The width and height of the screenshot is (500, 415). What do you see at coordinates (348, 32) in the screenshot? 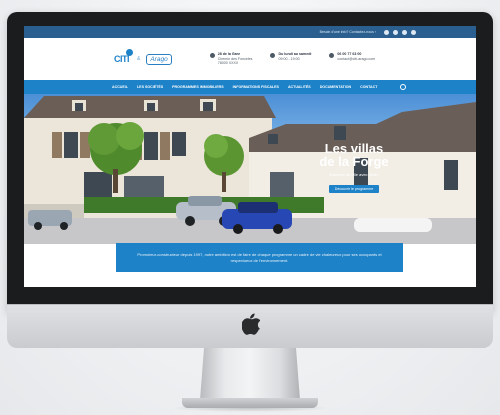
I see `topbar-contact-link: Besoin d'une info? Contactez-nous ›` at bounding box center [348, 32].